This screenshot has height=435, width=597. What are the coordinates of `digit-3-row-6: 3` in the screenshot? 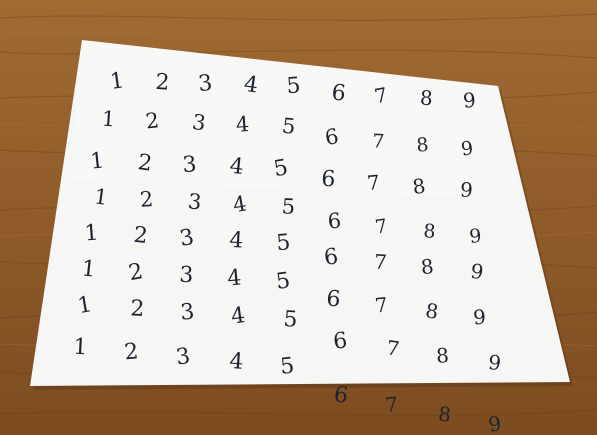 It's located at (186, 276).